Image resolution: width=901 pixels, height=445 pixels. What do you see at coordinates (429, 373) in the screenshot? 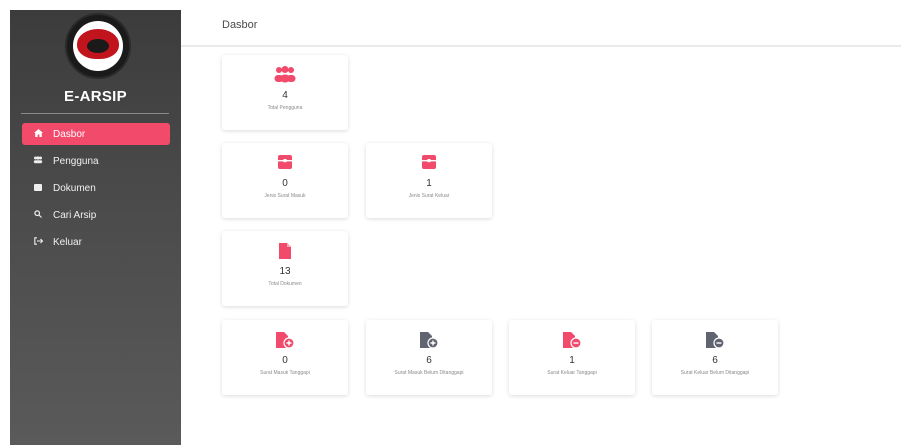
I see `stat-label: Surat Masuk Belum Ditanggapi` at bounding box center [429, 373].